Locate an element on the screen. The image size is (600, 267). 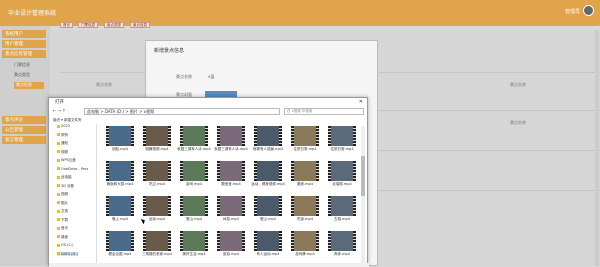
avatar is located at coordinates (588, 10).